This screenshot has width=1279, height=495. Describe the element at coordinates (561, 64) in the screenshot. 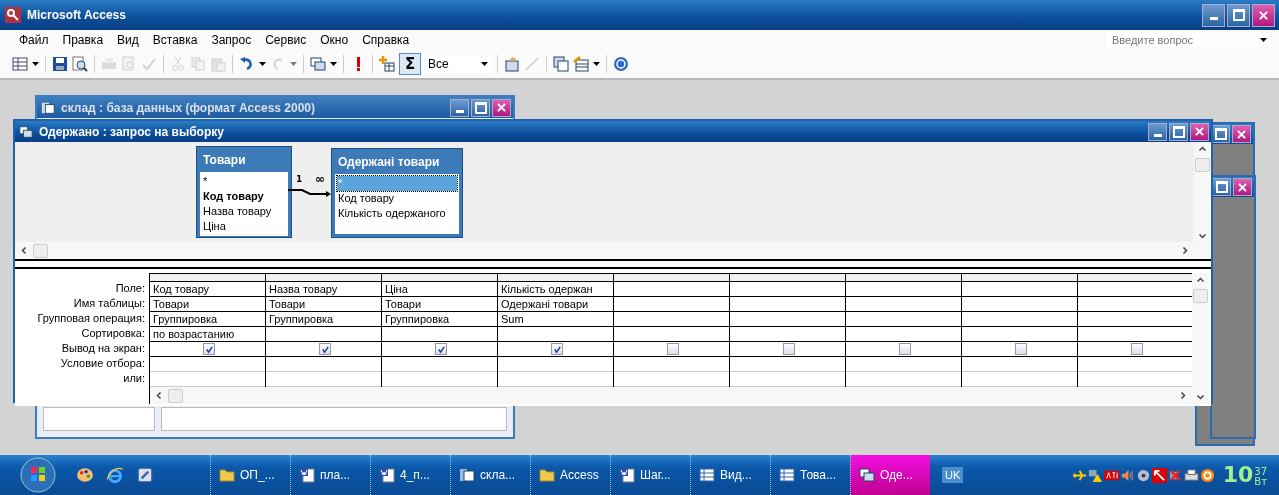

I see `database-window-icon` at that location.